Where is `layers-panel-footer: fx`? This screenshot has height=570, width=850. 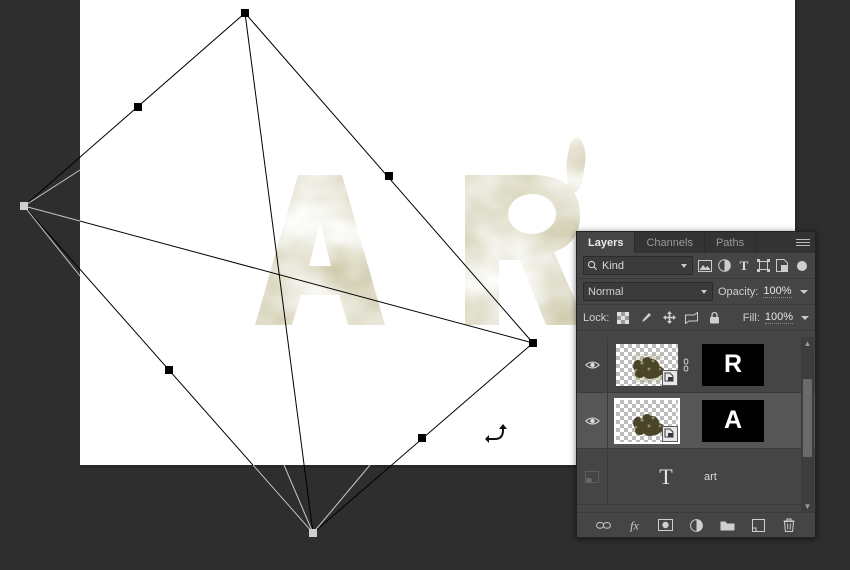
layers-panel-footer: fx is located at coordinates (696, 524).